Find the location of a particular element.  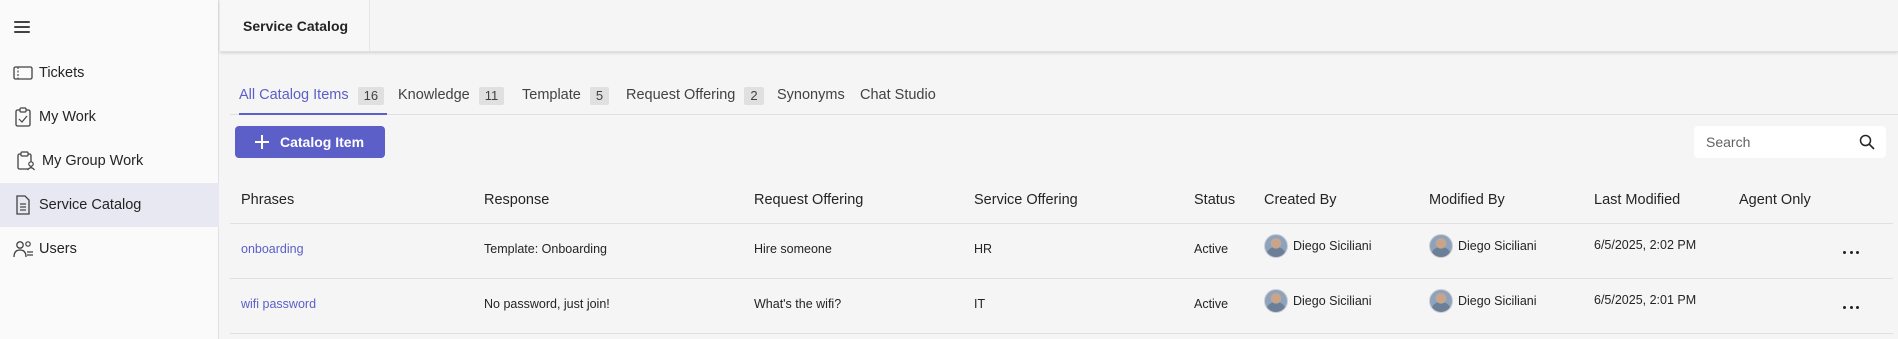

sidebar-item-my-group-work: My Group Work is located at coordinates (109, 161).